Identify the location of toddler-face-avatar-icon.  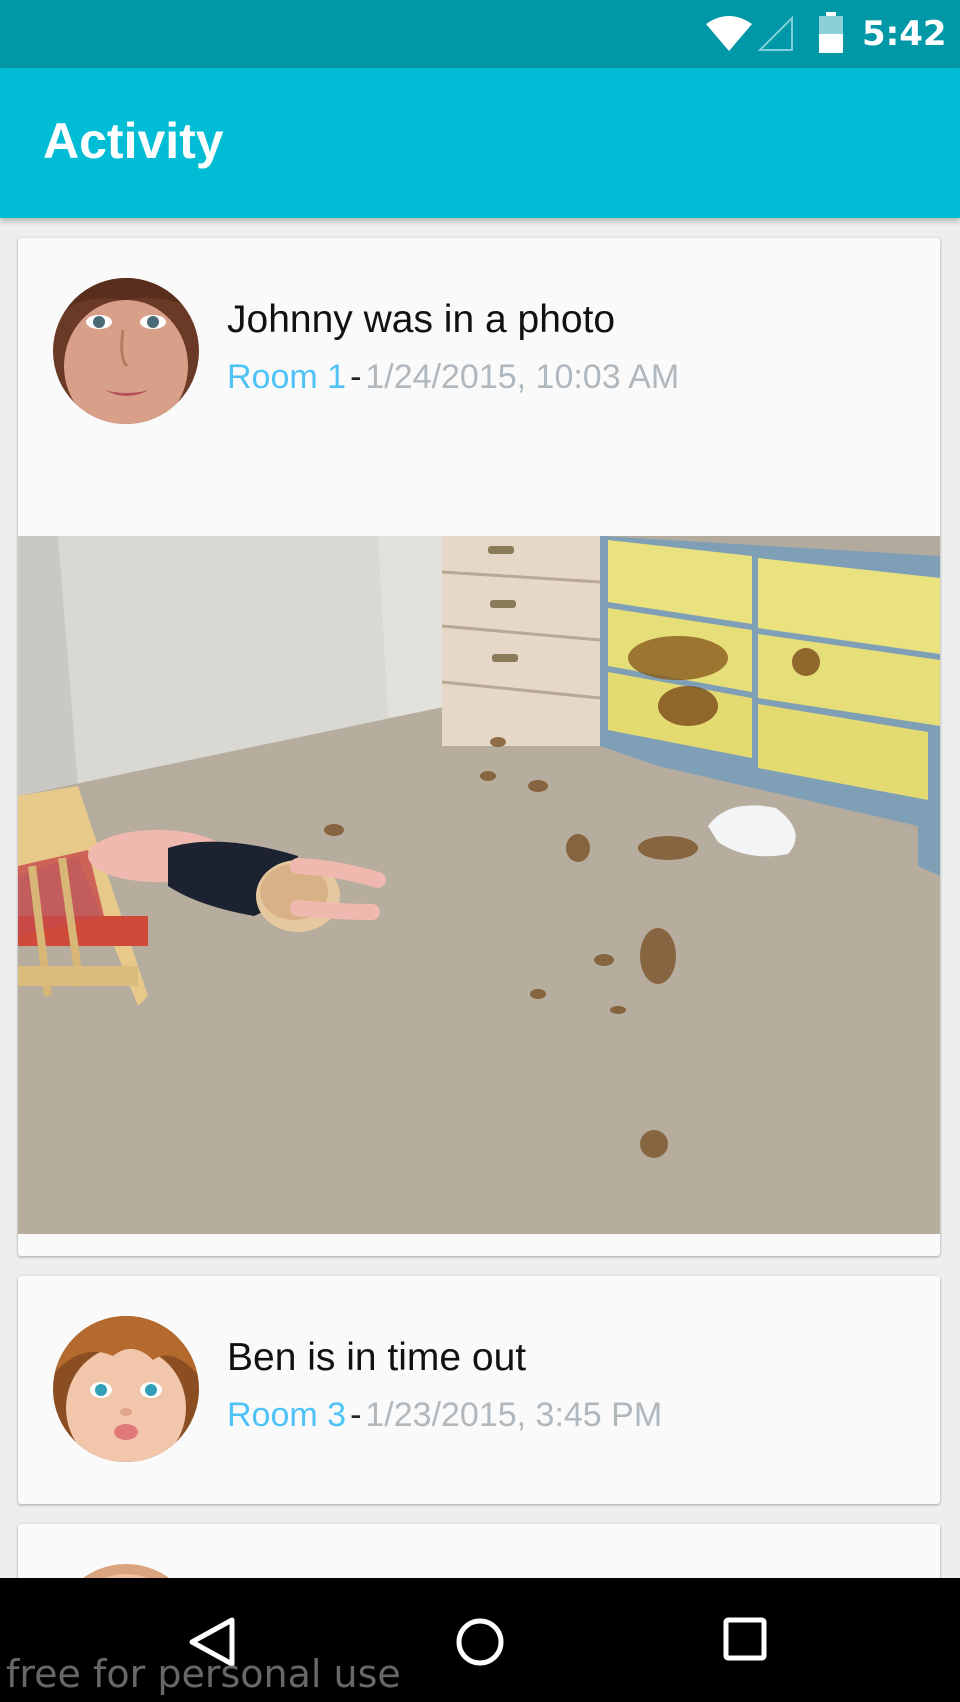
(126, 1389).